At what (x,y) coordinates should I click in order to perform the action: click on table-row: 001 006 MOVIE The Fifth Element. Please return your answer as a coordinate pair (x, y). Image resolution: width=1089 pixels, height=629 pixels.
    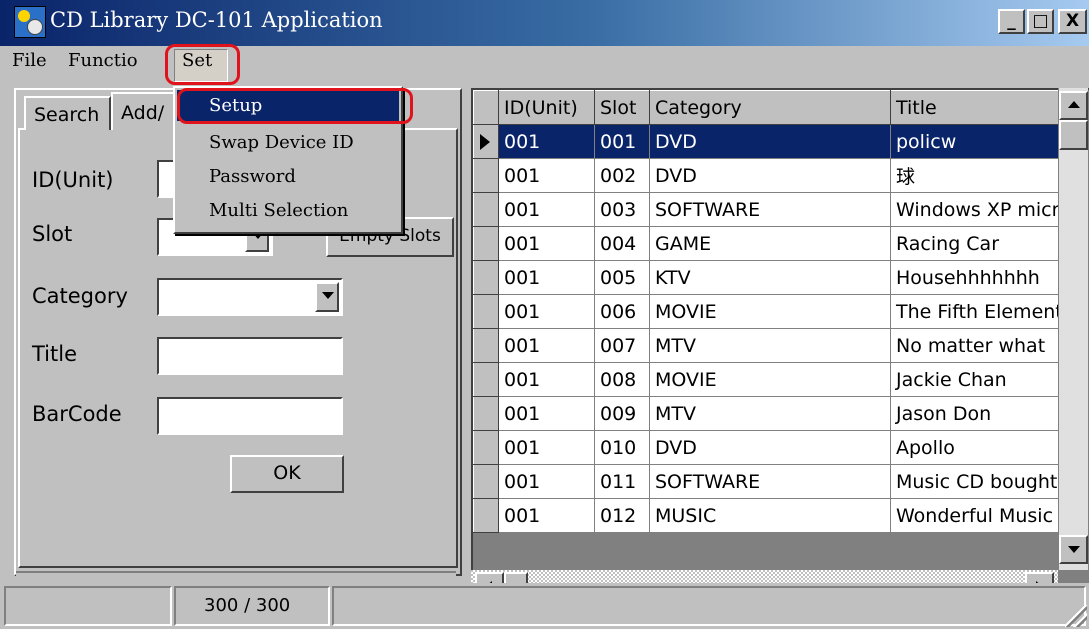
    Looking at the image, I should click on (768, 311).